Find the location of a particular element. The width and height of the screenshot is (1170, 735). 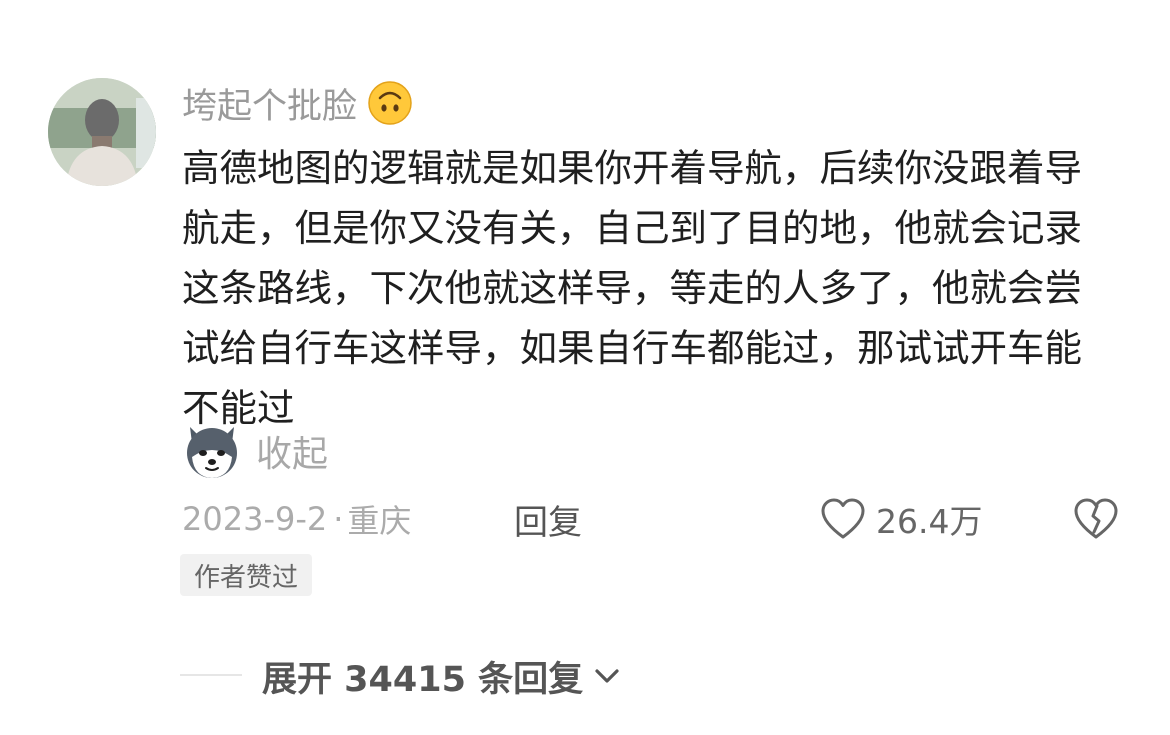

like-button: 26.4万 is located at coordinates (901, 519).